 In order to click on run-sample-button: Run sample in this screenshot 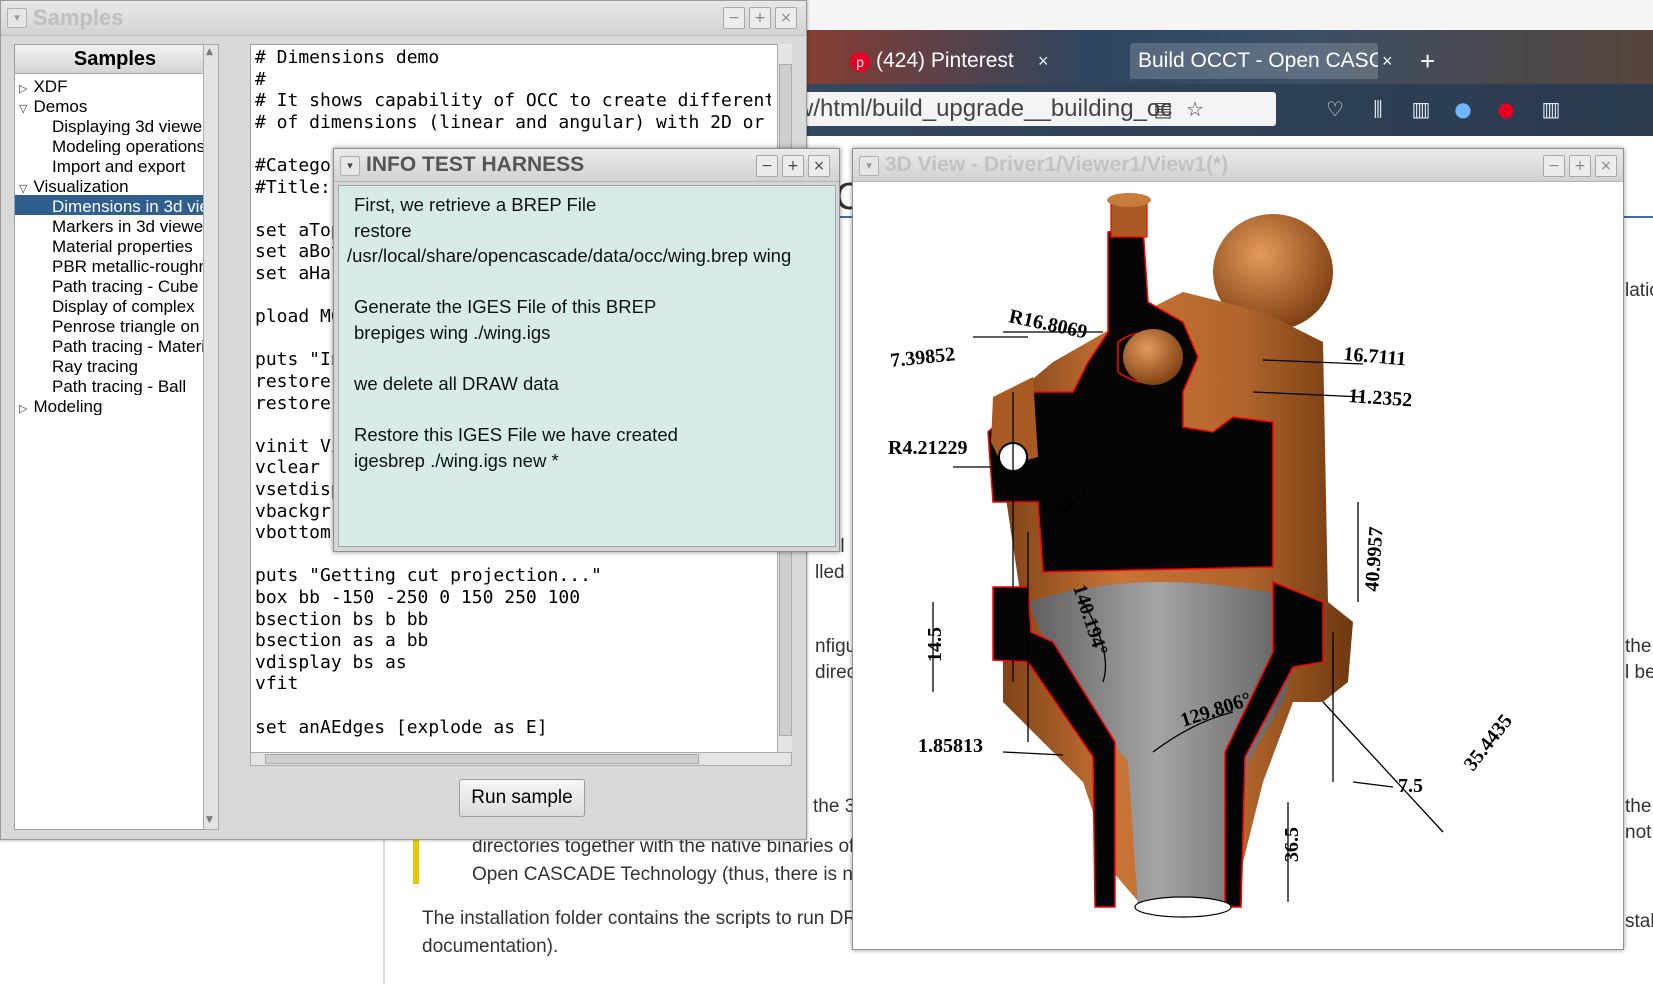, I will do `click(522, 798)`.